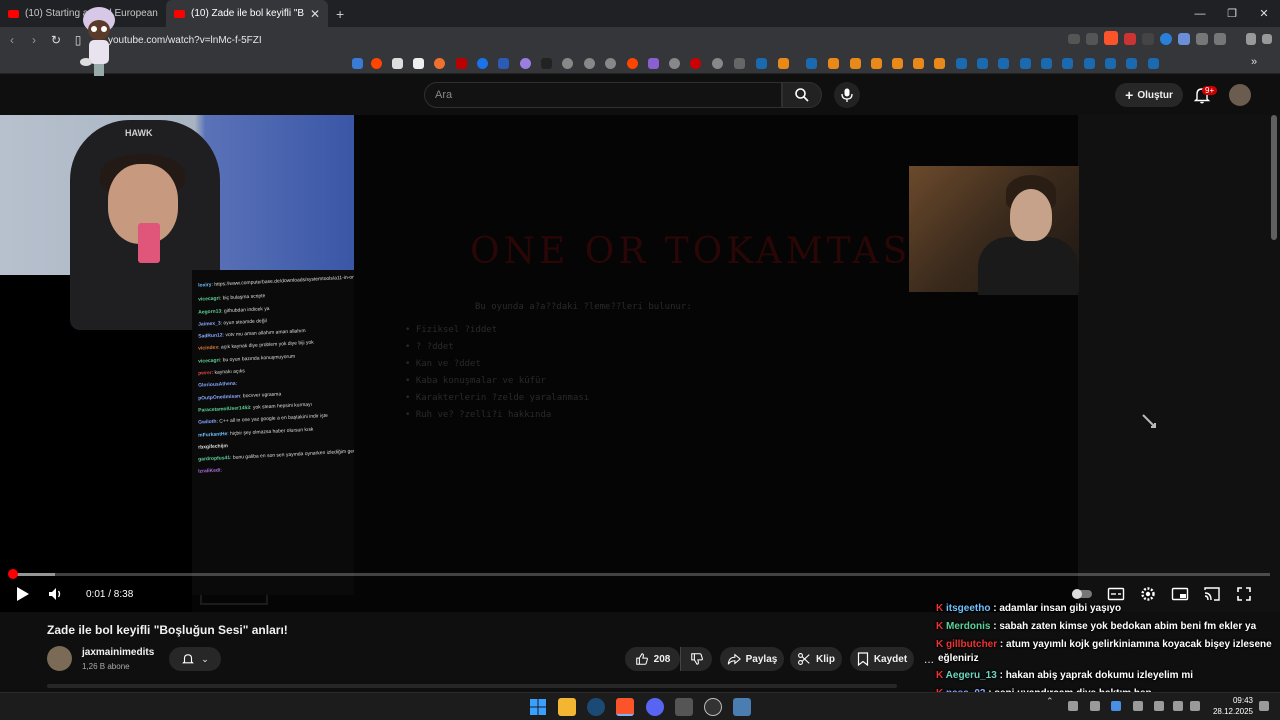 The height and width of the screenshot is (720, 1280). What do you see at coordinates (55, 594) in the screenshot?
I see `volume-icon` at bounding box center [55, 594].